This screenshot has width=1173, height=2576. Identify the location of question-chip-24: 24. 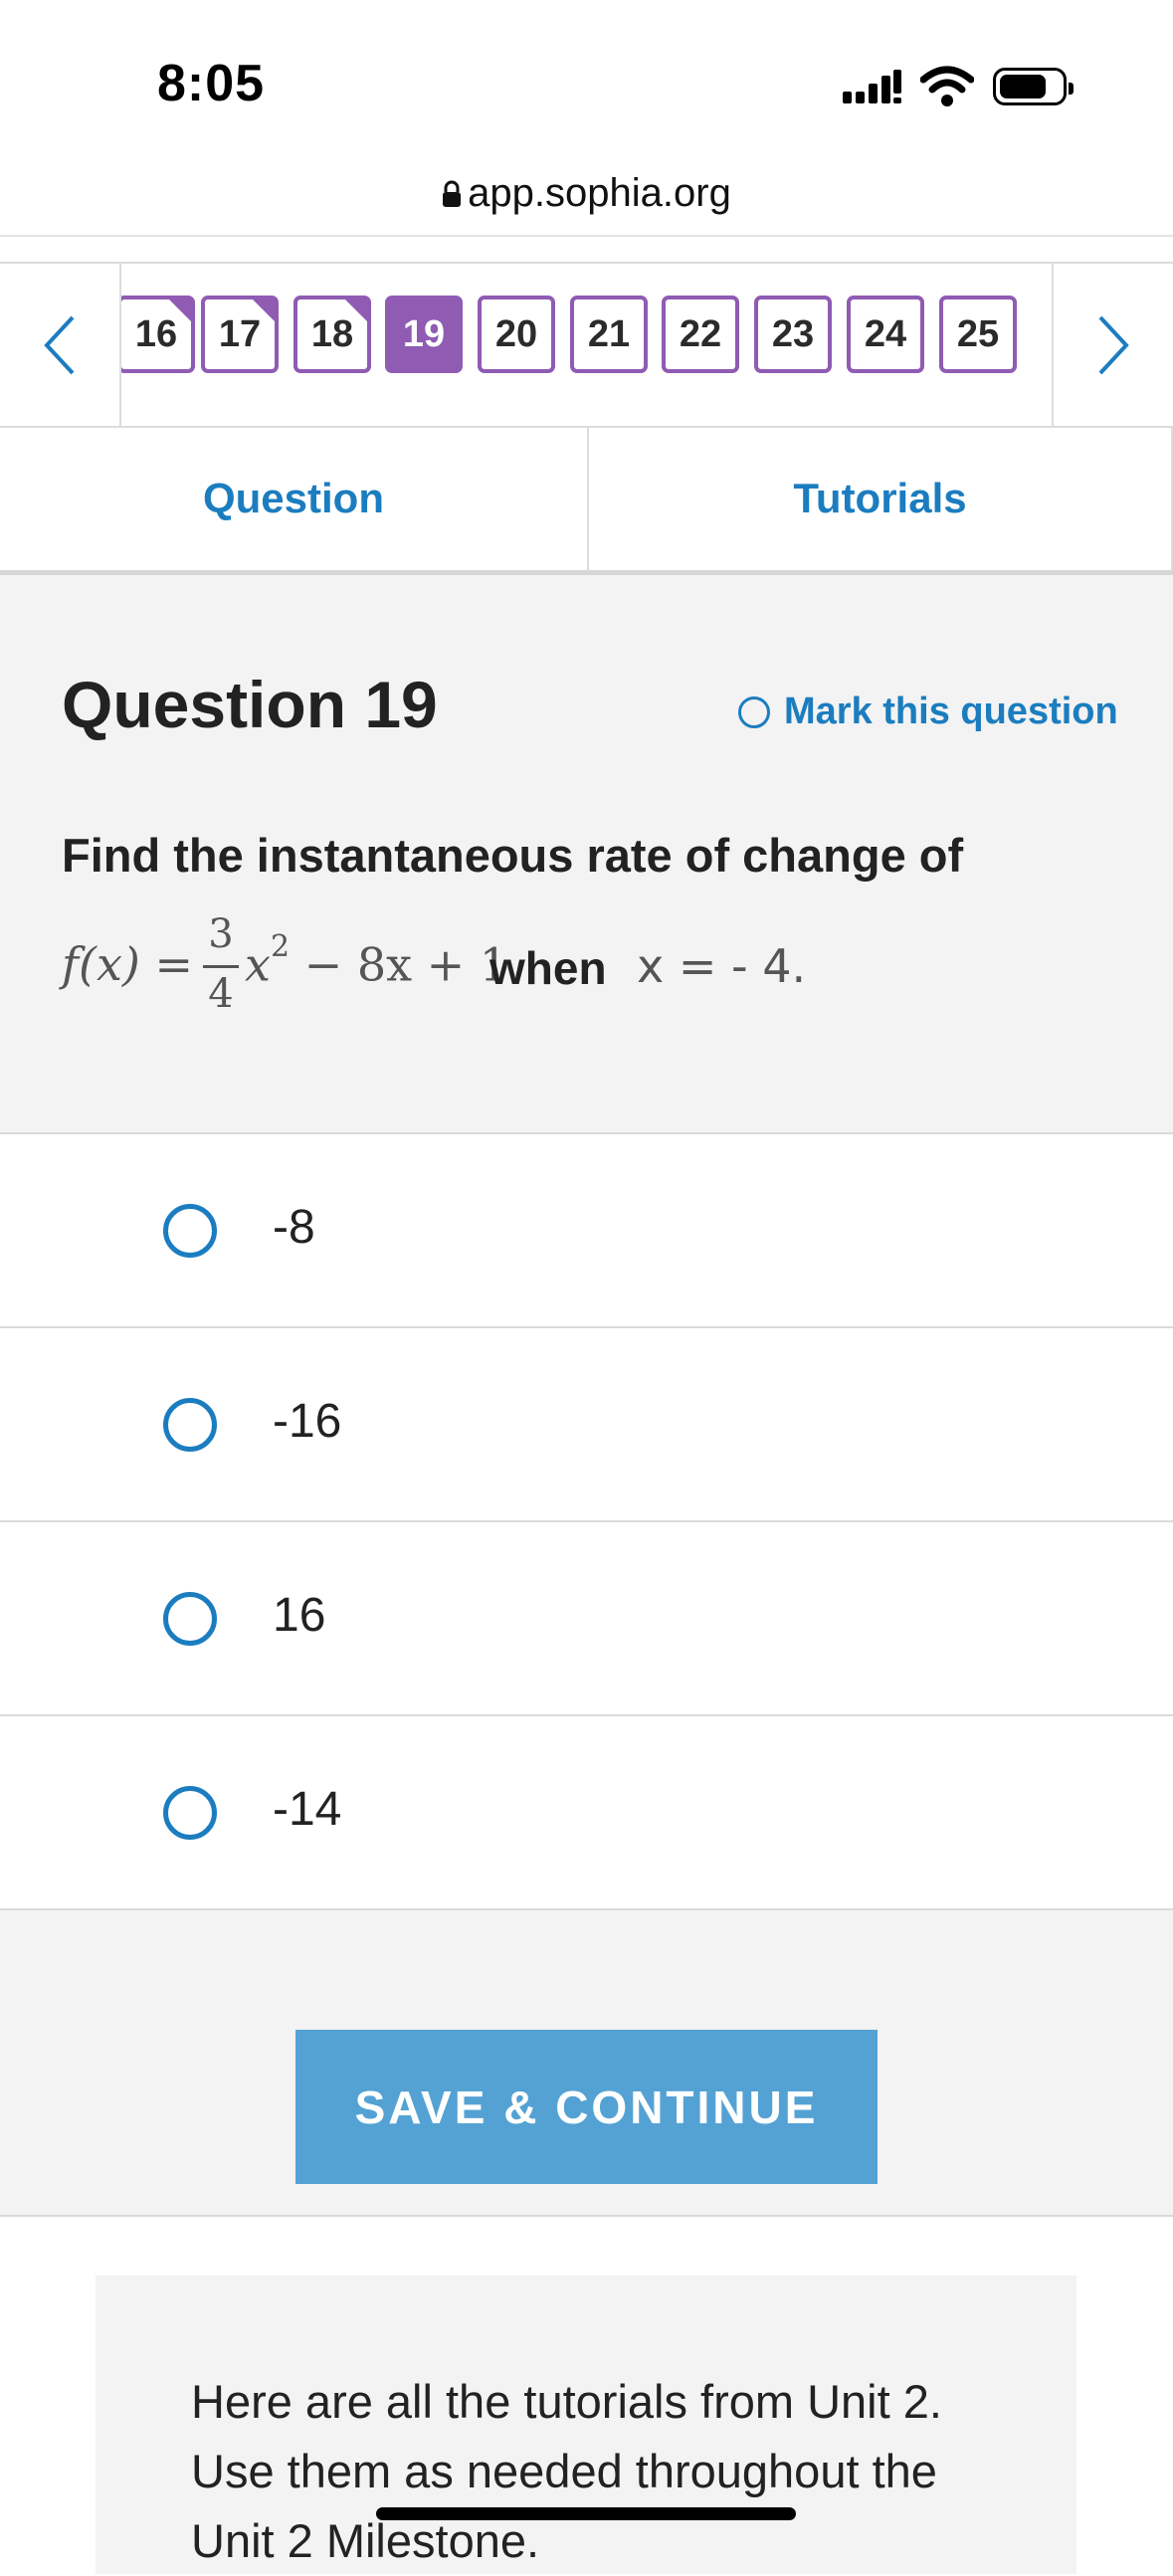
(885, 334).